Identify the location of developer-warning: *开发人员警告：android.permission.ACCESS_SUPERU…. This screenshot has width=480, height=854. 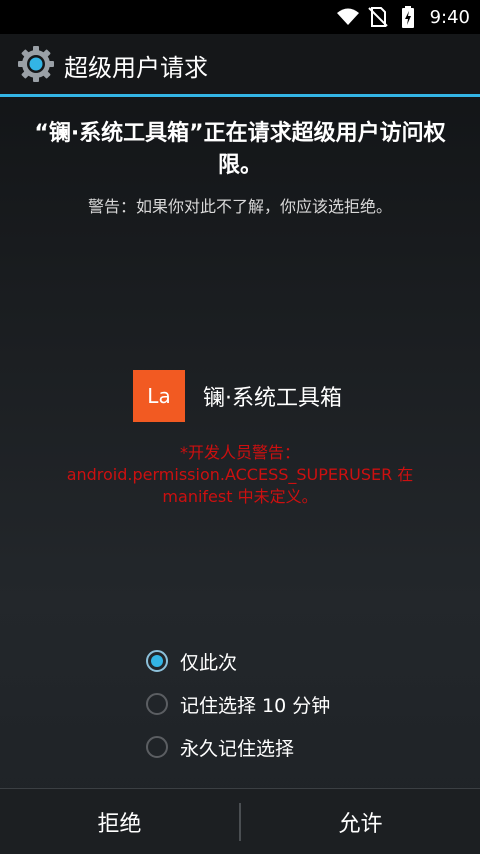
(240, 474).